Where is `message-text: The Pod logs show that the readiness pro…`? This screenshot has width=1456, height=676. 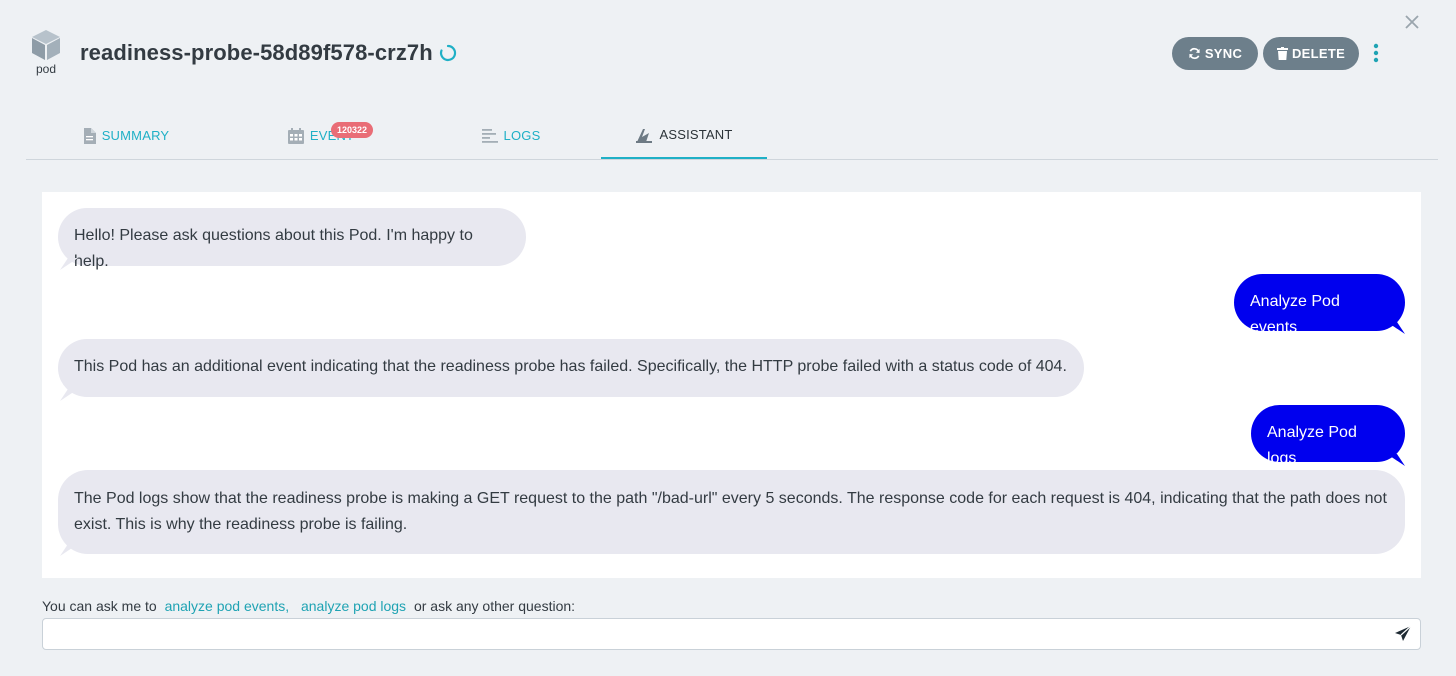 message-text: The Pod logs show that the readiness pro… is located at coordinates (730, 511).